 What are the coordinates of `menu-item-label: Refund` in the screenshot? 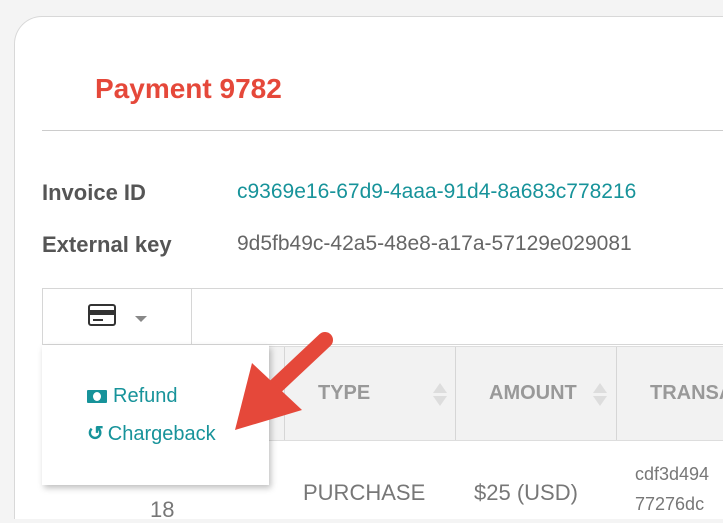 It's located at (145, 396).